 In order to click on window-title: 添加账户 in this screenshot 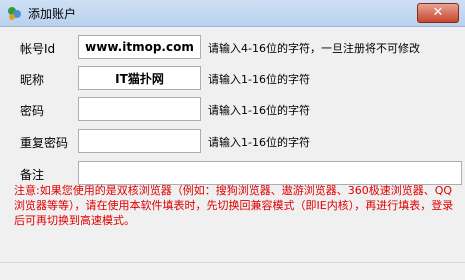, I will do `click(52, 14)`.